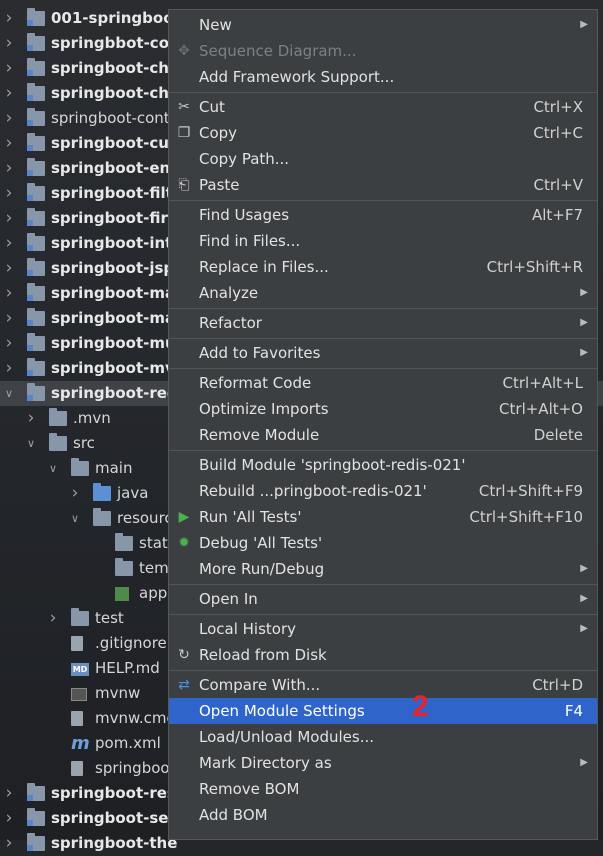 This screenshot has width=603, height=856. Describe the element at coordinates (117, 393) in the screenshot. I see `tree-item-label: springboot-redi` at that location.